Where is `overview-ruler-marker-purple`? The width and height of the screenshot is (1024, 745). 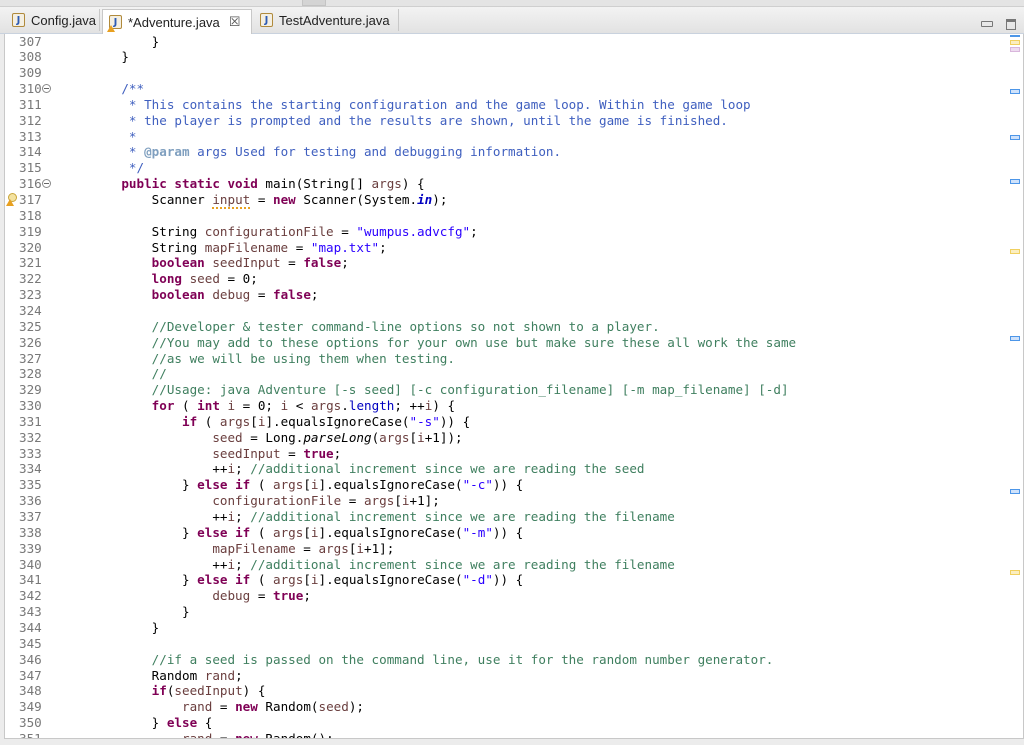
overview-ruler-marker-purple is located at coordinates (1015, 49).